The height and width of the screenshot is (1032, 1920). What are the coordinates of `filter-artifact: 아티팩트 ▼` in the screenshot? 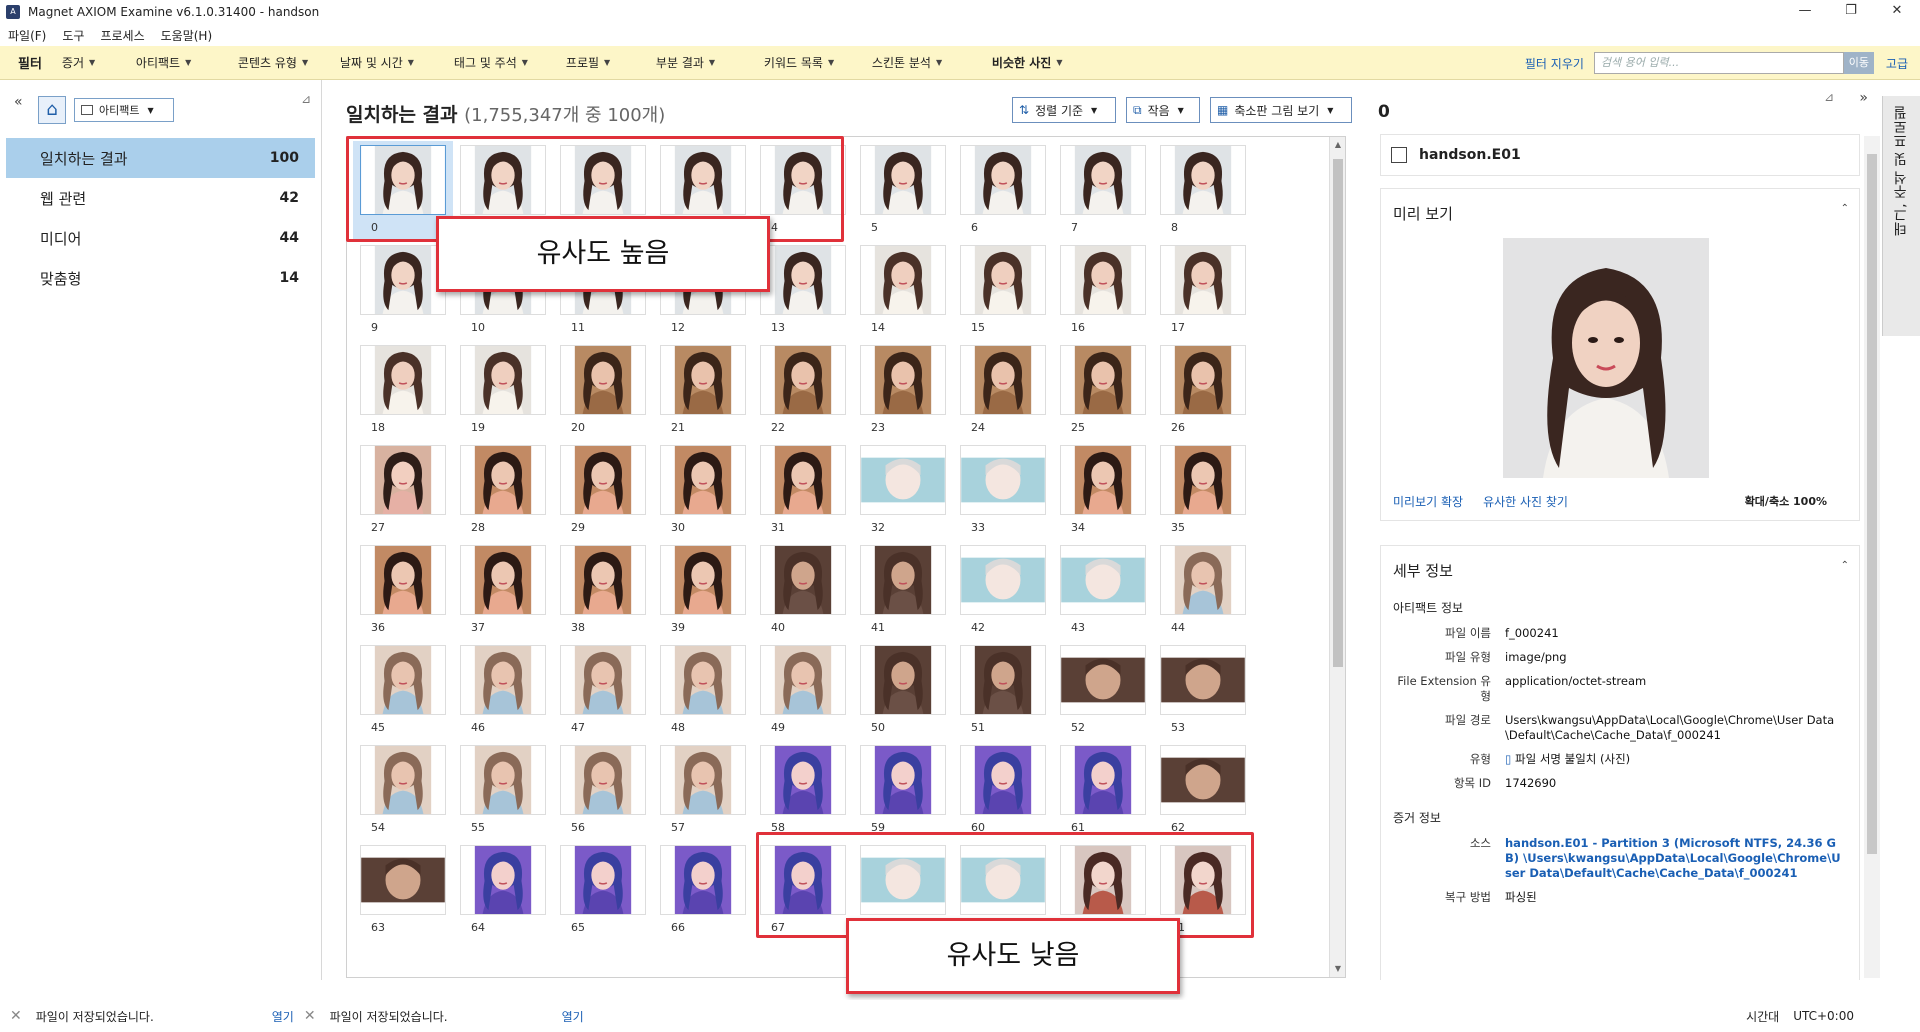 It's located at (187, 62).